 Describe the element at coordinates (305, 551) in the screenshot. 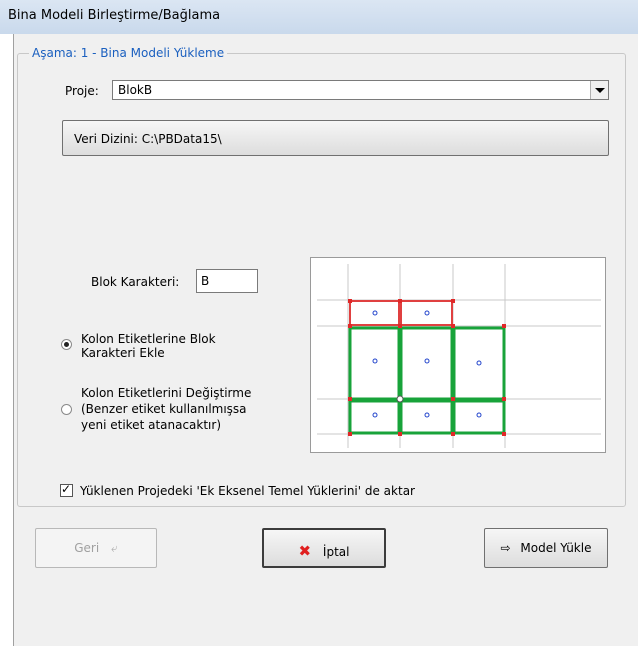

I see `red-x-icon: ✖` at that location.